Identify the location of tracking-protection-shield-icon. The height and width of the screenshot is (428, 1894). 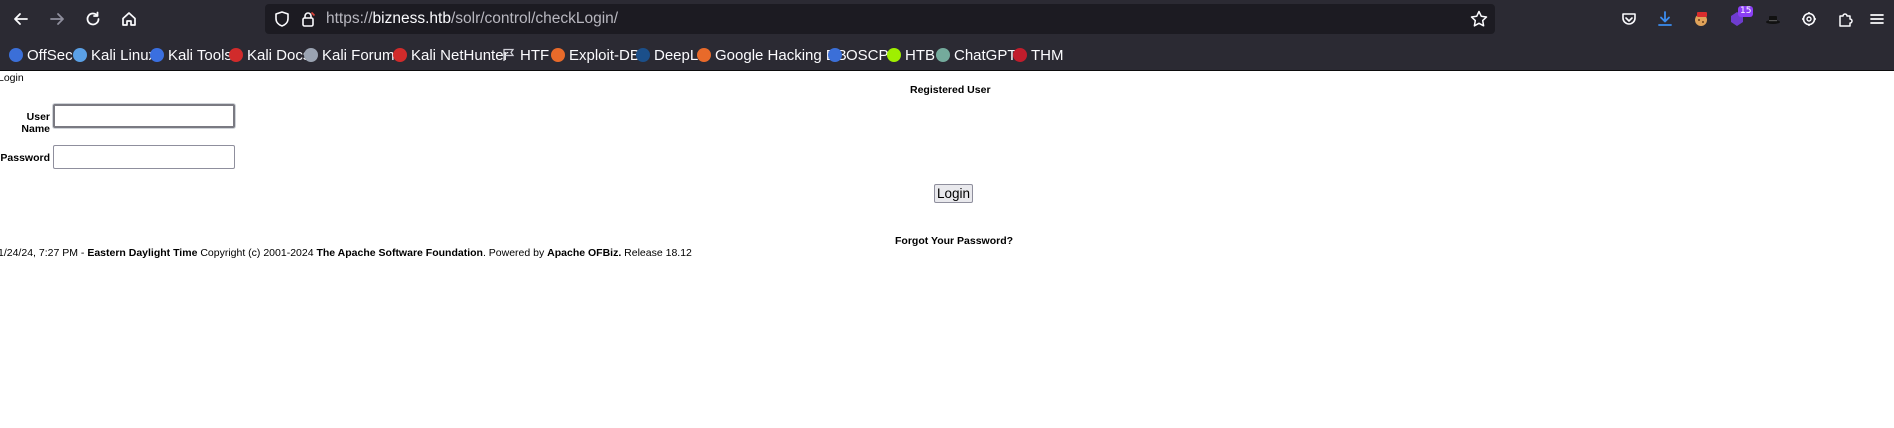
(282, 19).